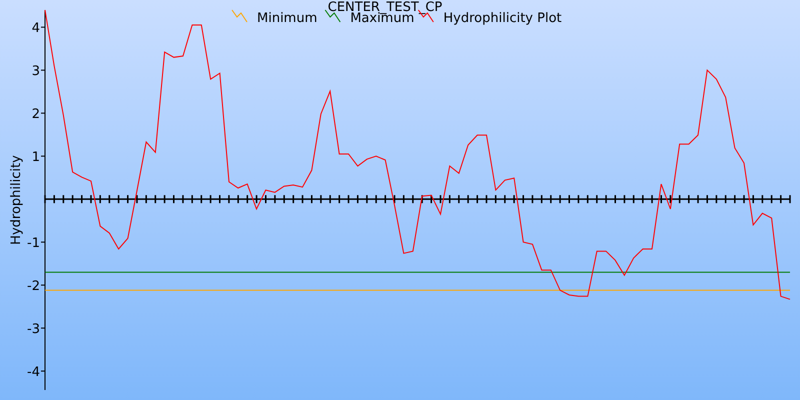 This screenshot has height=400, width=800. What do you see at coordinates (36, 28) in the screenshot?
I see `y-tick-label: 4` at bounding box center [36, 28].